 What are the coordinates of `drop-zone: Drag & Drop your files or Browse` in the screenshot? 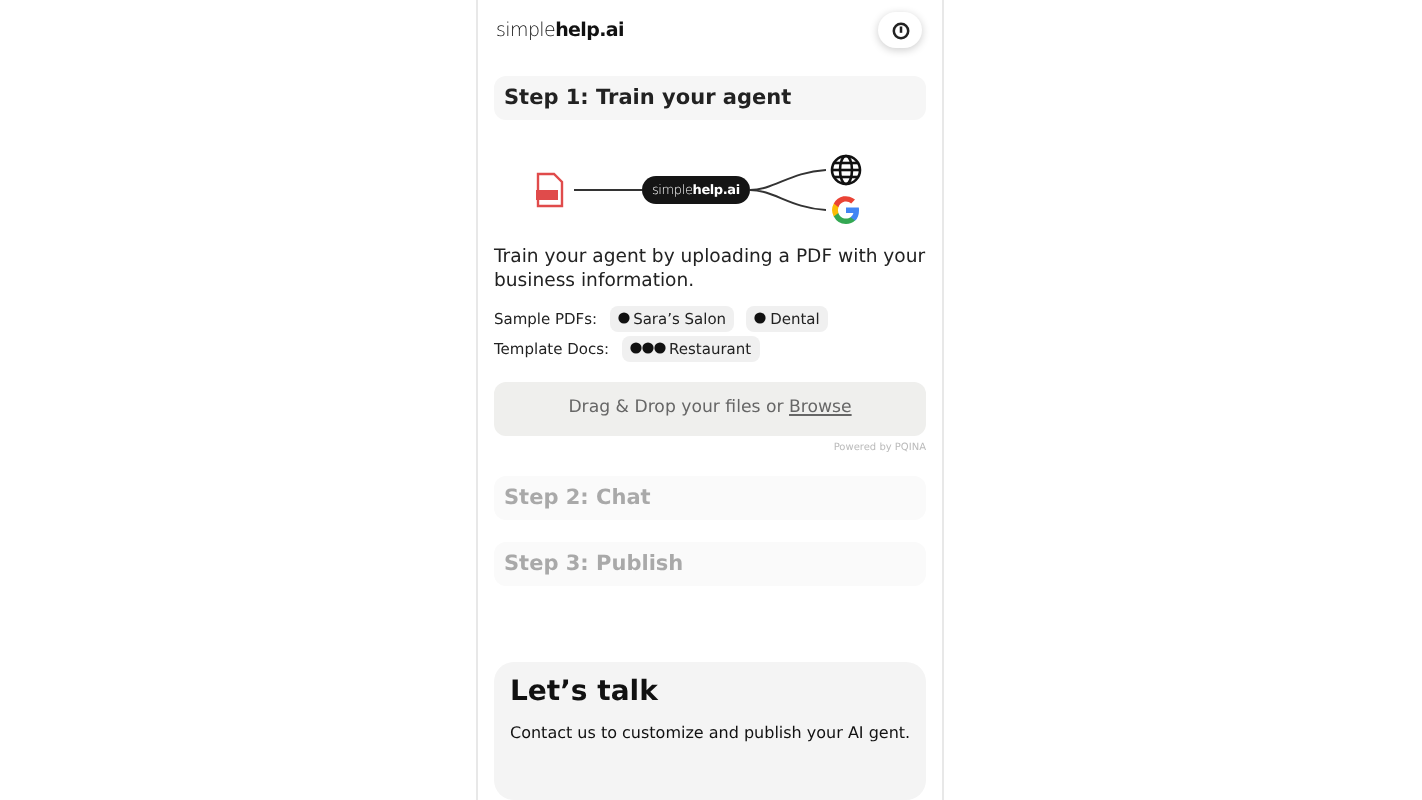 It's located at (710, 408).